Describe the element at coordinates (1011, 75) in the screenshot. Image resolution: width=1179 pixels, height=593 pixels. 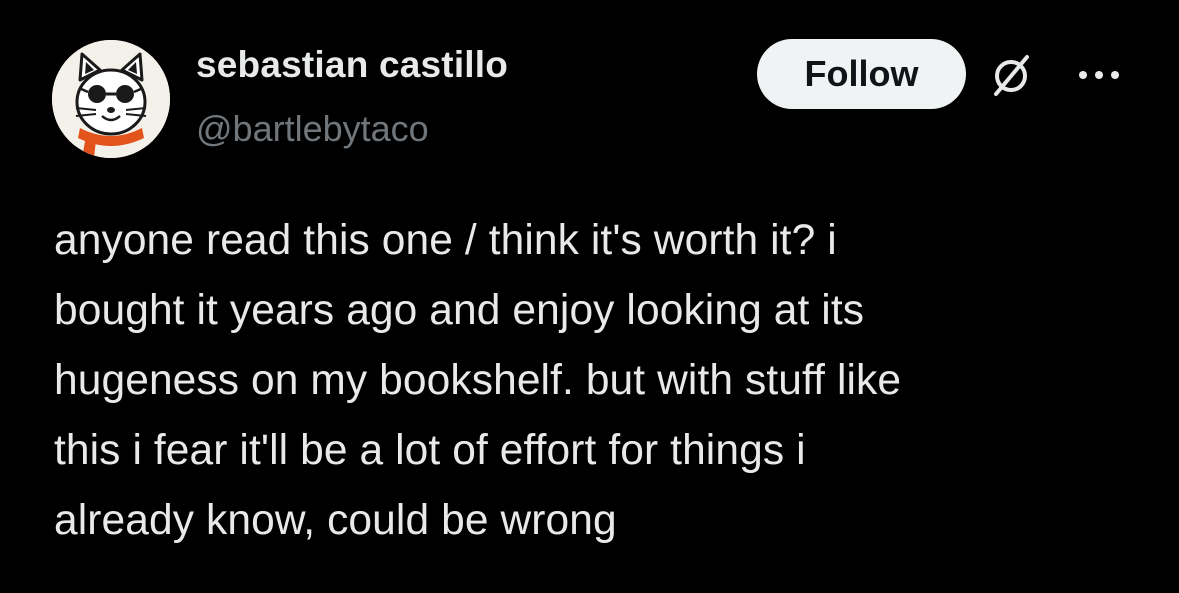
I see `slashed-circle-icon` at that location.